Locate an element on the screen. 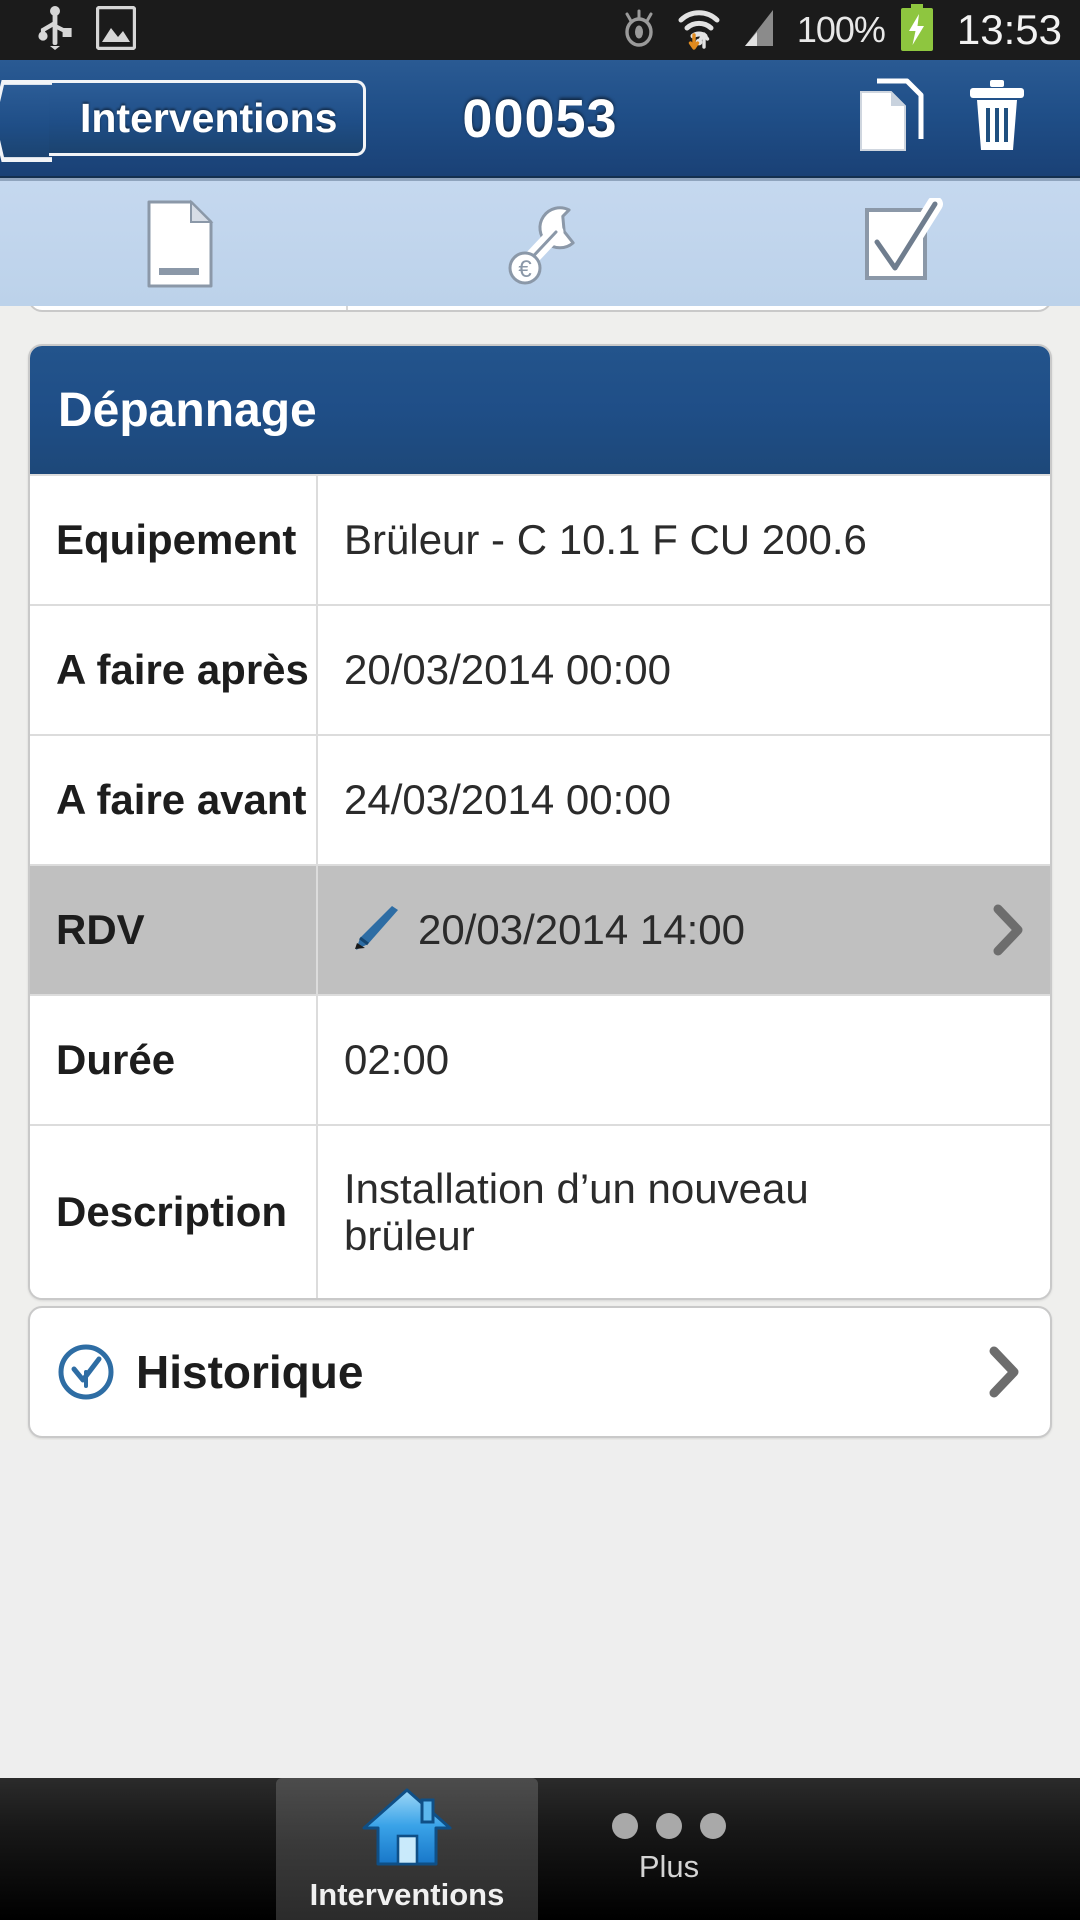 This screenshot has height=1920, width=1080. table-row: Durée 02:00 is located at coordinates (540, 1059).